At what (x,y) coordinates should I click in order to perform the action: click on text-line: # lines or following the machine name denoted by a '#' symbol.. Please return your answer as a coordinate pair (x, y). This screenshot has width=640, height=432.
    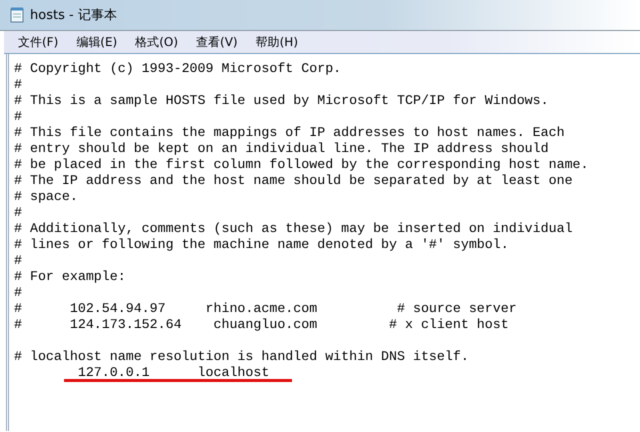
    Looking at the image, I should click on (261, 244).